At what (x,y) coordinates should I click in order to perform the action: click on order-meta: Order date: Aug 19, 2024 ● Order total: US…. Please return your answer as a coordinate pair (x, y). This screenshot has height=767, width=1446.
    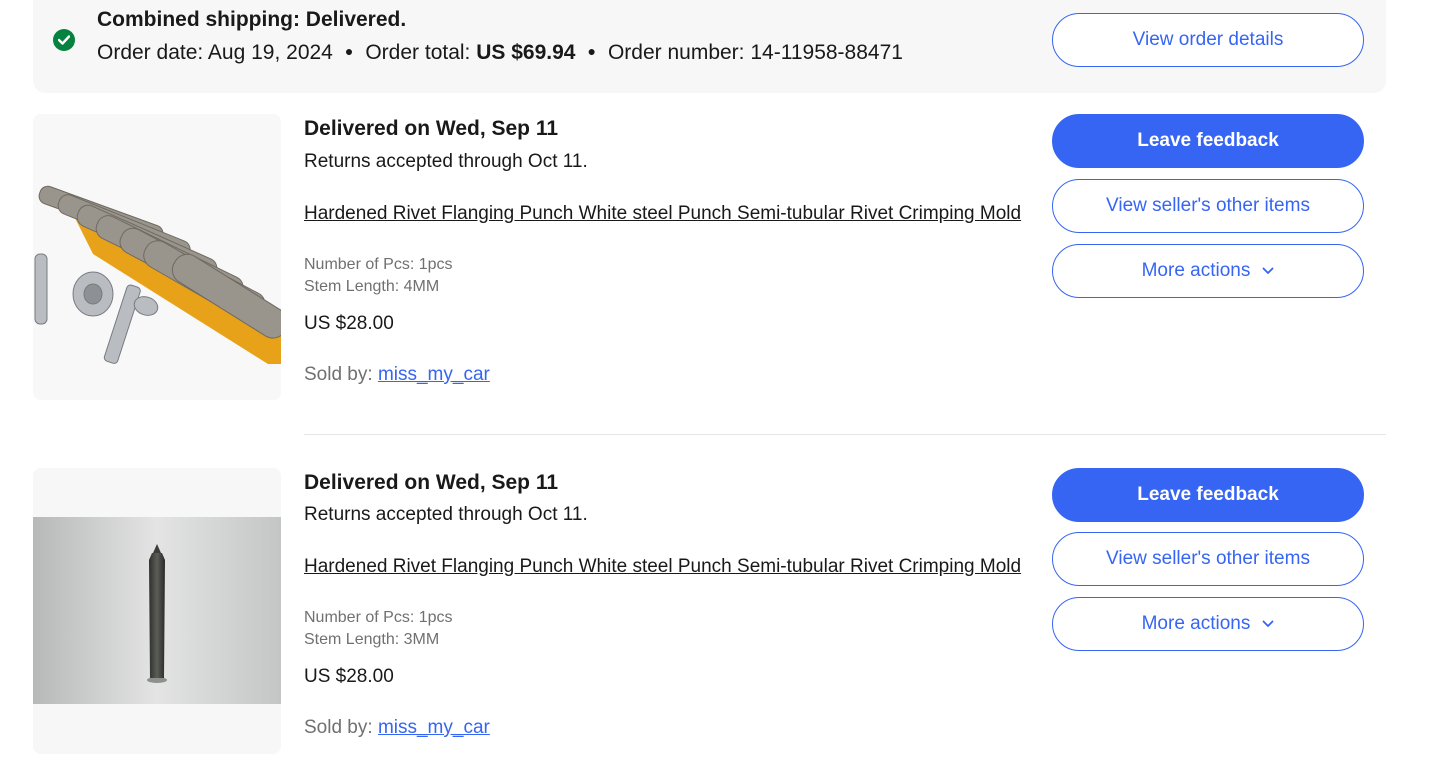
    Looking at the image, I should click on (500, 53).